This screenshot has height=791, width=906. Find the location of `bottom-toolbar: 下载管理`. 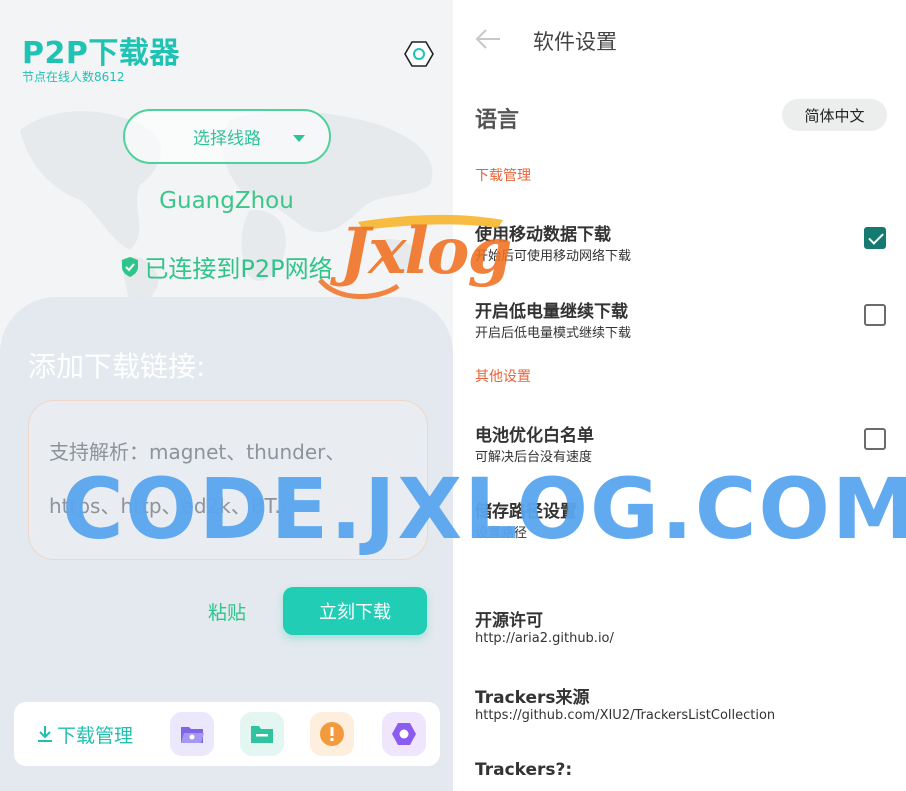

bottom-toolbar: 下载管理 is located at coordinates (227, 734).